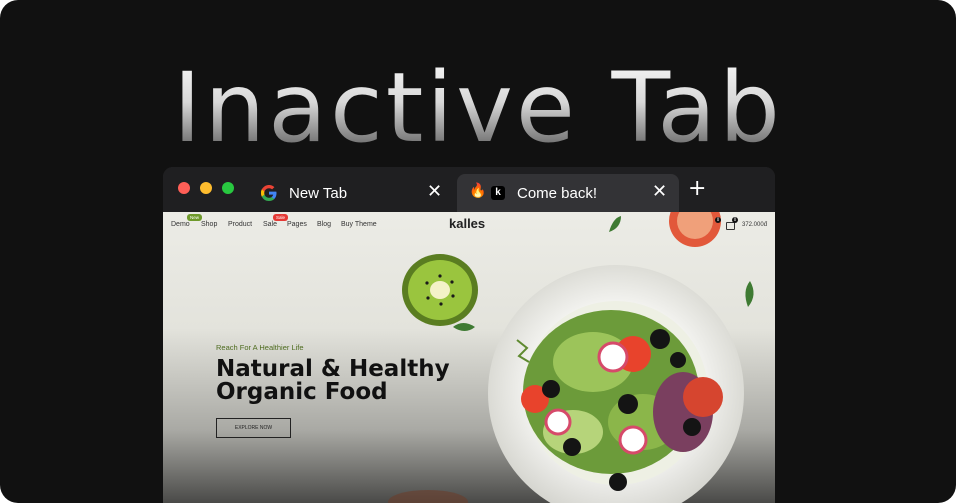 Image resolution: width=956 pixels, height=503 pixels. What do you see at coordinates (359, 224) in the screenshot?
I see `nav-buy-theme: Buy Theme` at bounding box center [359, 224].